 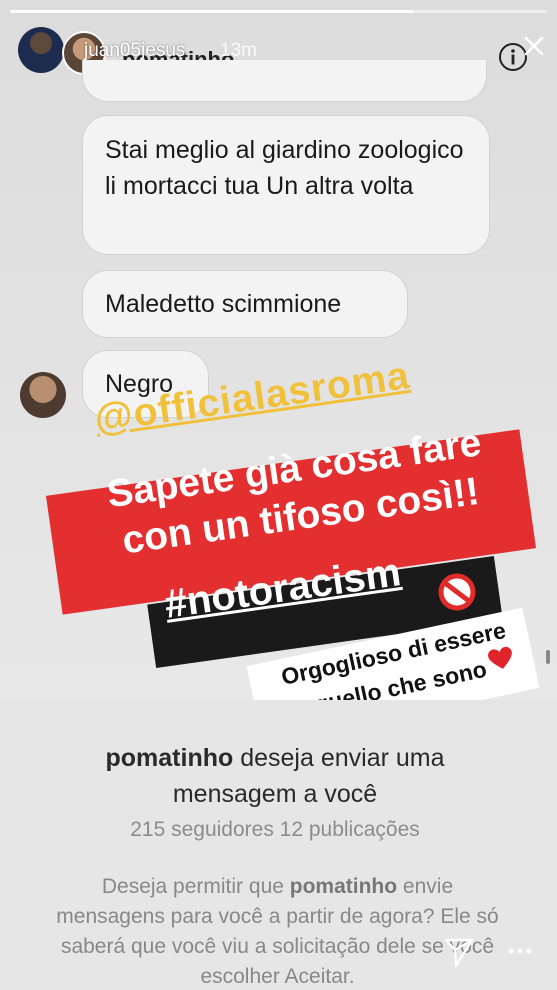 What do you see at coordinates (534, 46) in the screenshot?
I see `close-icon` at bounding box center [534, 46].